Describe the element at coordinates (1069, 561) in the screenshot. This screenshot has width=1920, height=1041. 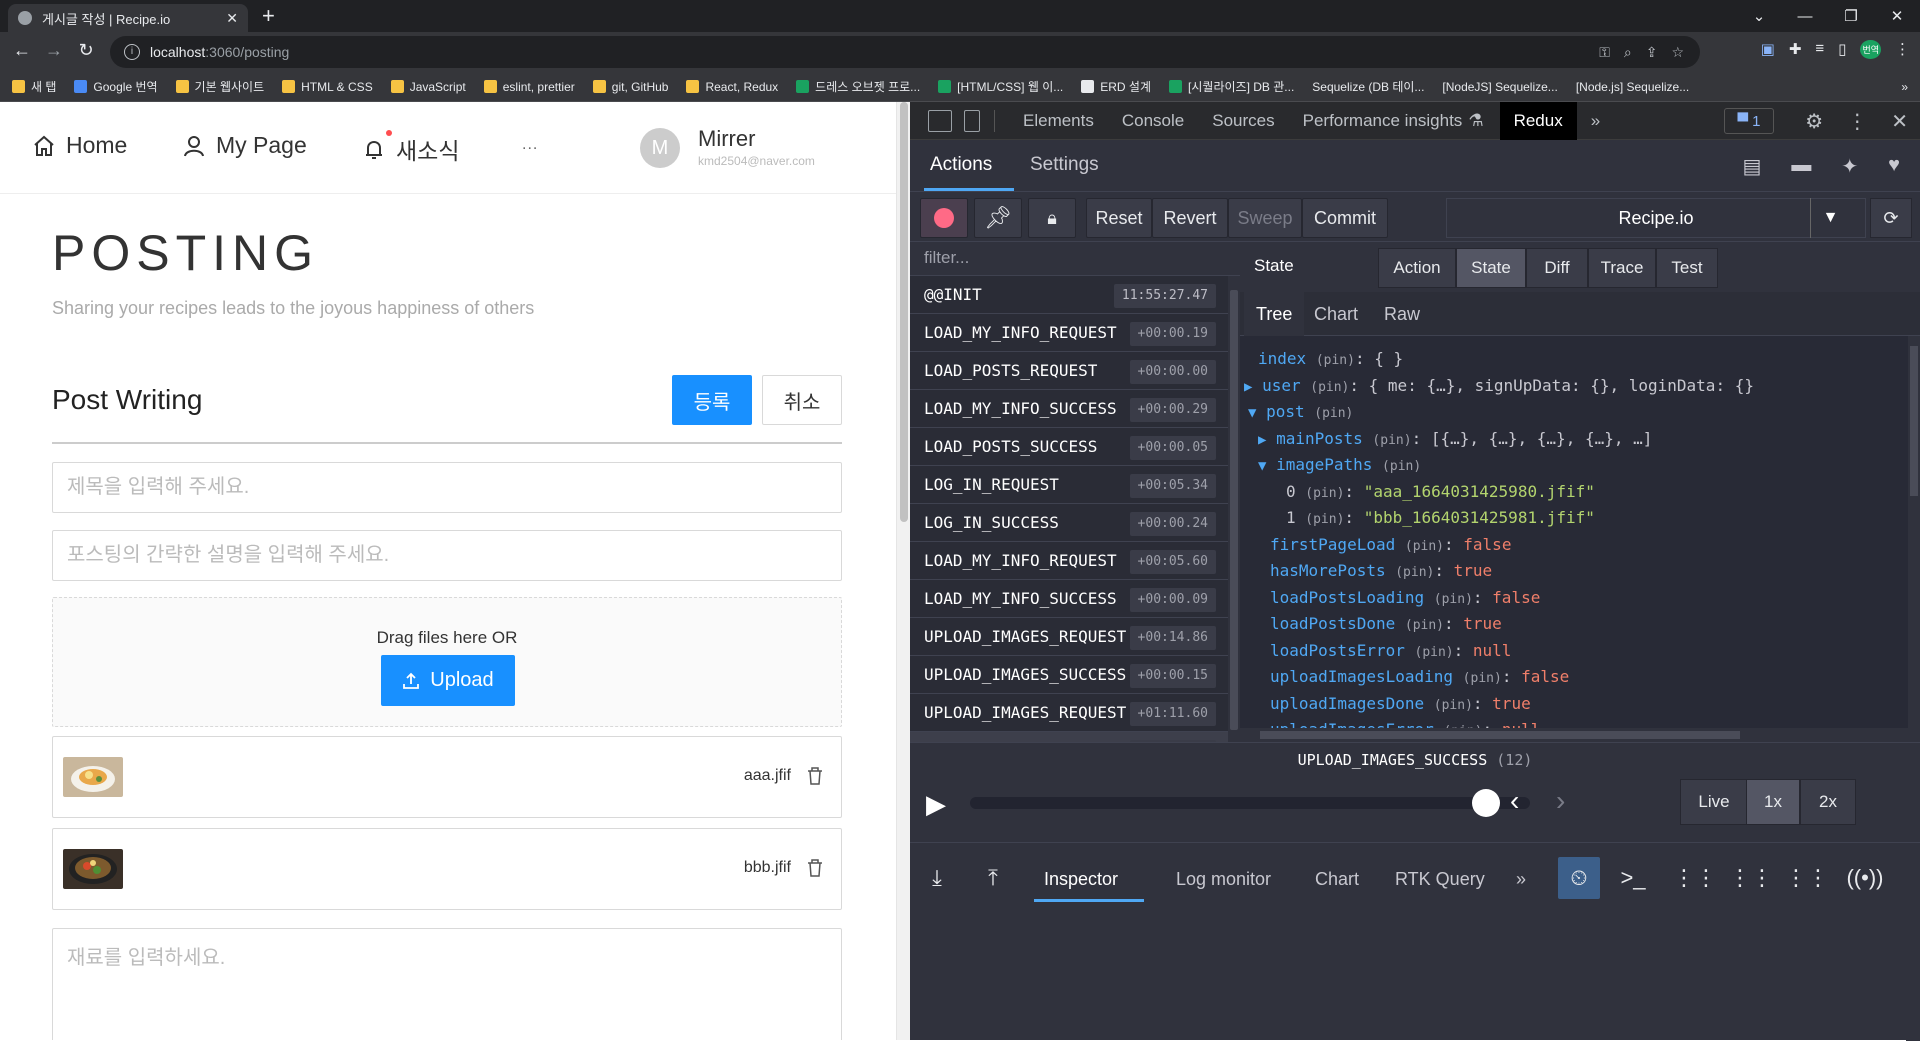
I see `action-row: LOAD_MY_INFO_REQUEST +00:05.60` at that location.